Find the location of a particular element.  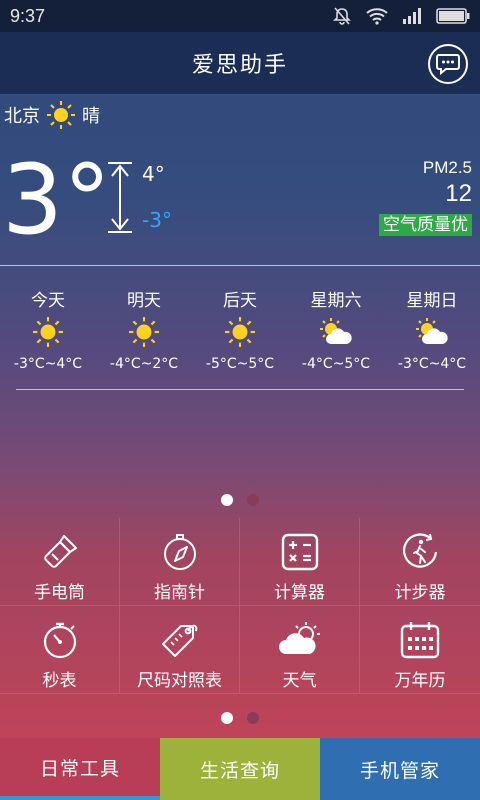

tool-calculator: 计算器 is located at coordinates (300, 562).